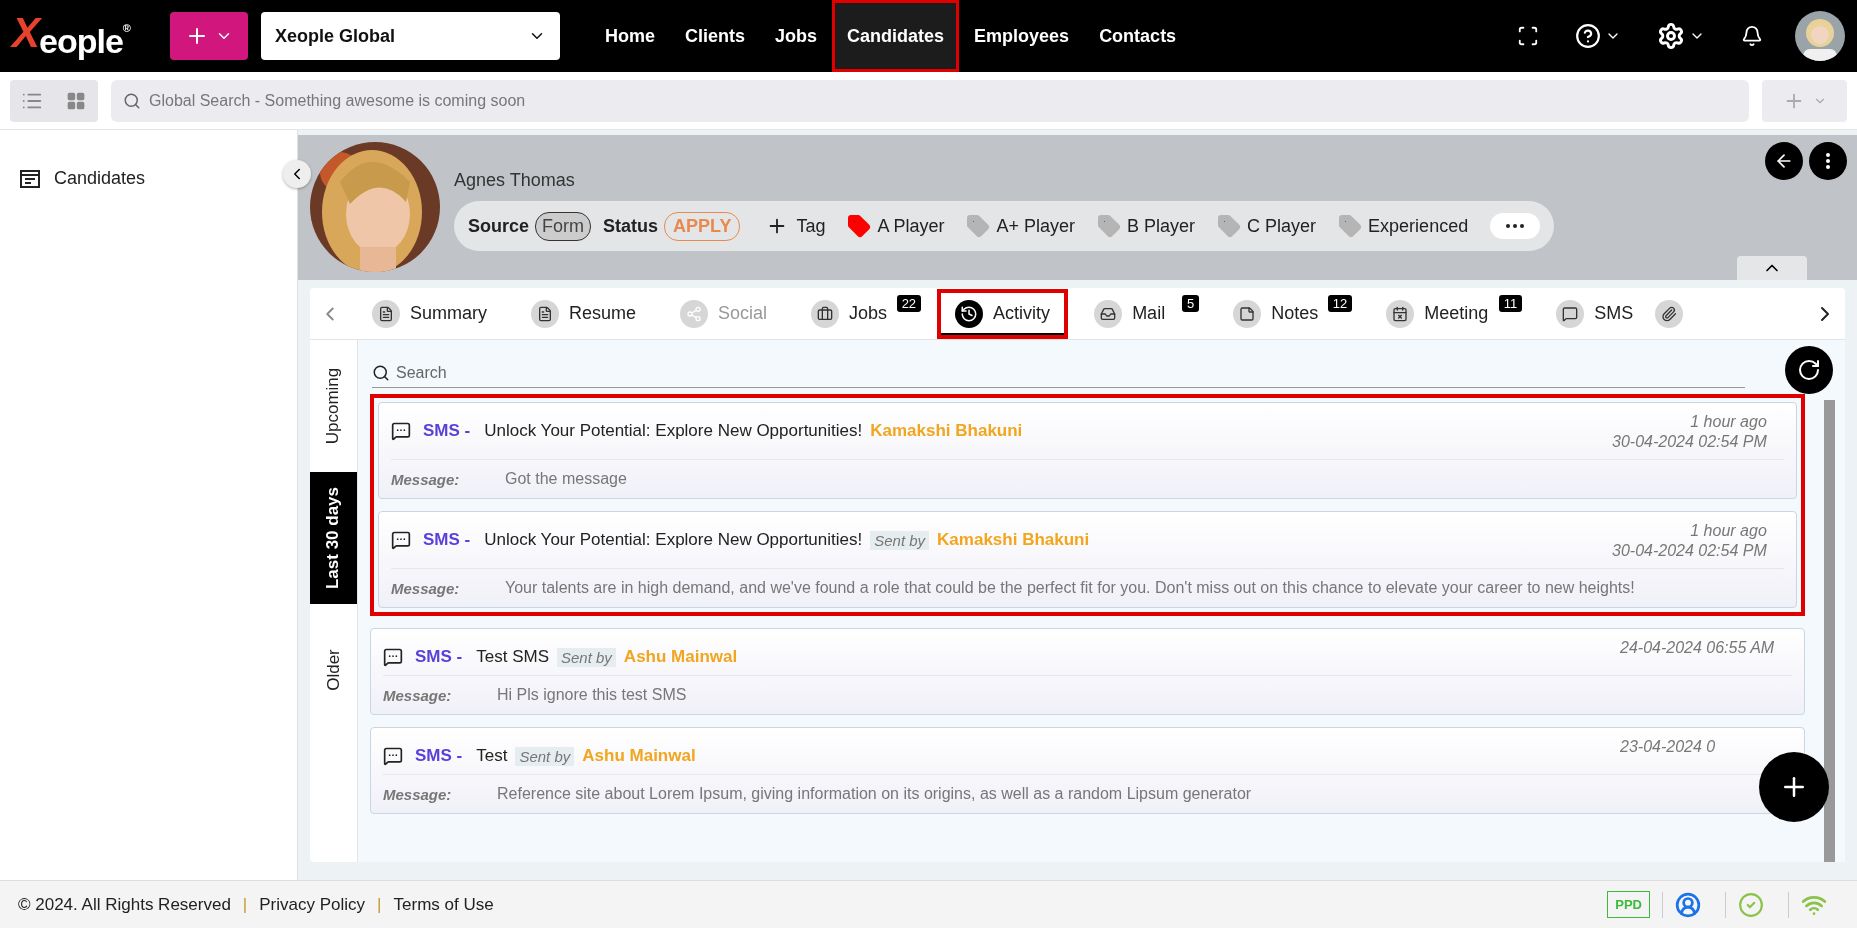 The width and height of the screenshot is (1857, 928). What do you see at coordinates (1418, 226) in the screenshot?
I see `tag-label: Experienced` at bounding box center [1418, 226].